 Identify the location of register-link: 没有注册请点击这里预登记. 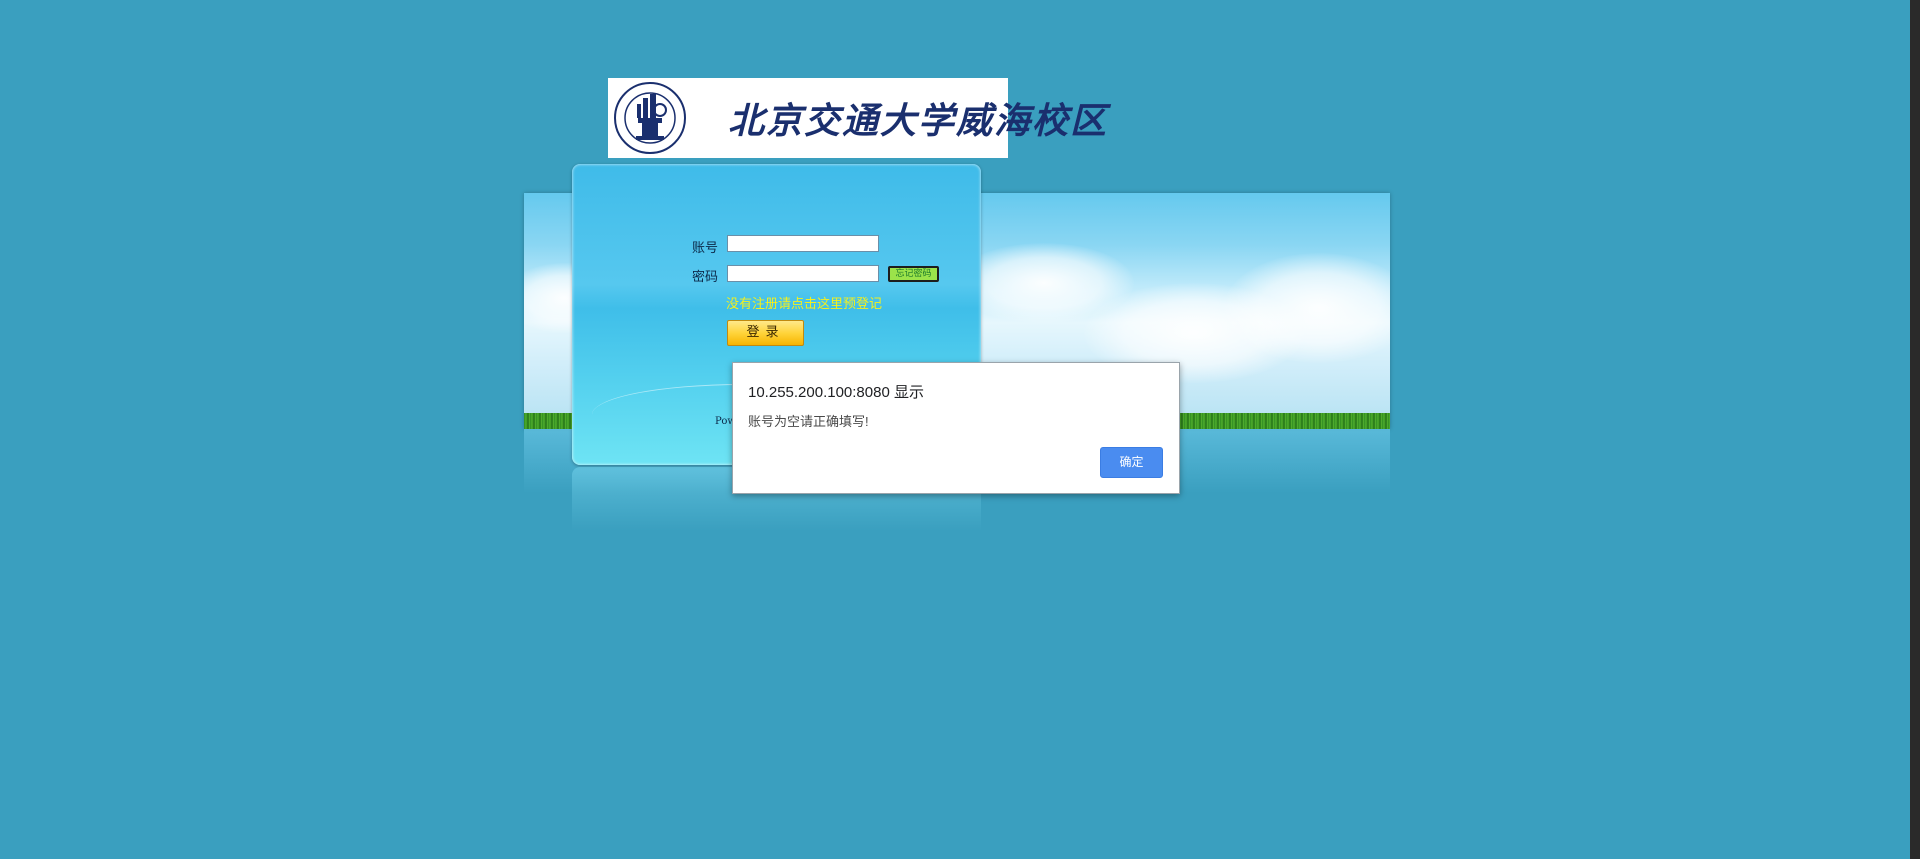
(804, 302).